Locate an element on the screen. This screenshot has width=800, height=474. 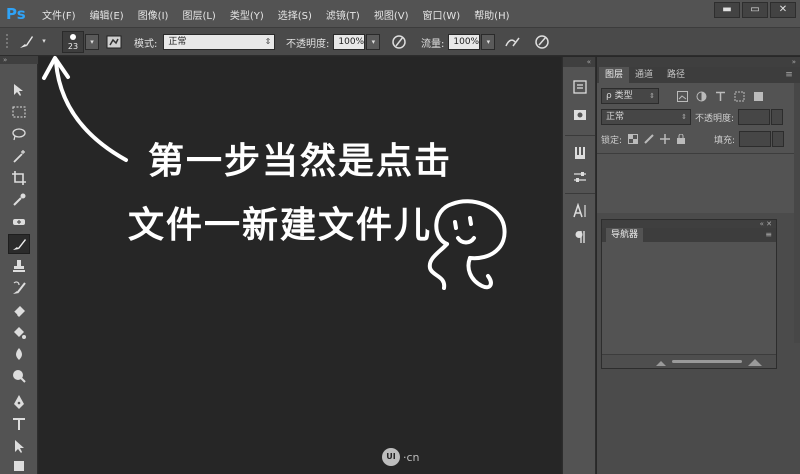
ui-cn-logo: UI is located at coordinates (391, 457).